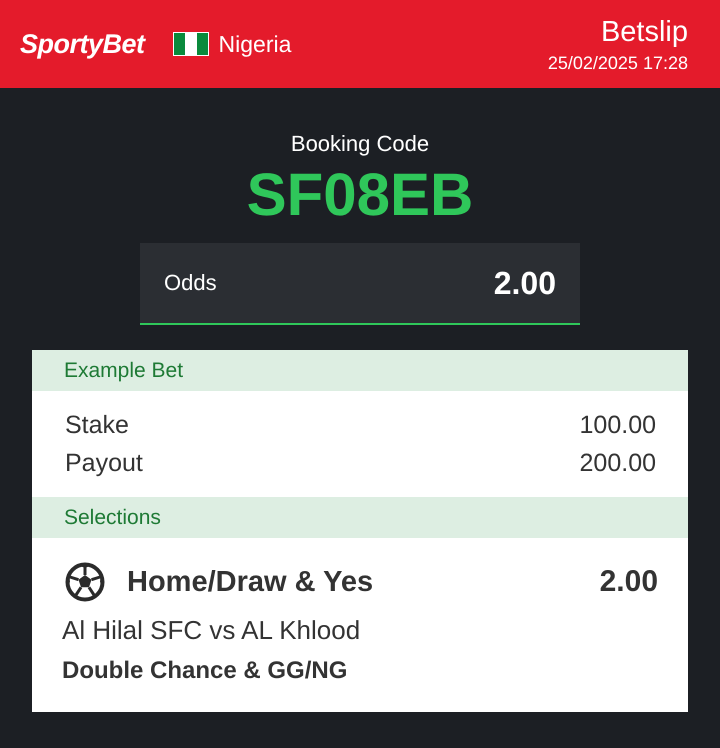 This screenshot has width=720, height=748. Describe the element at coordinates (250, 582) in the screenshot. I see `selection-pick: Home/Draw & Yes` at that location.